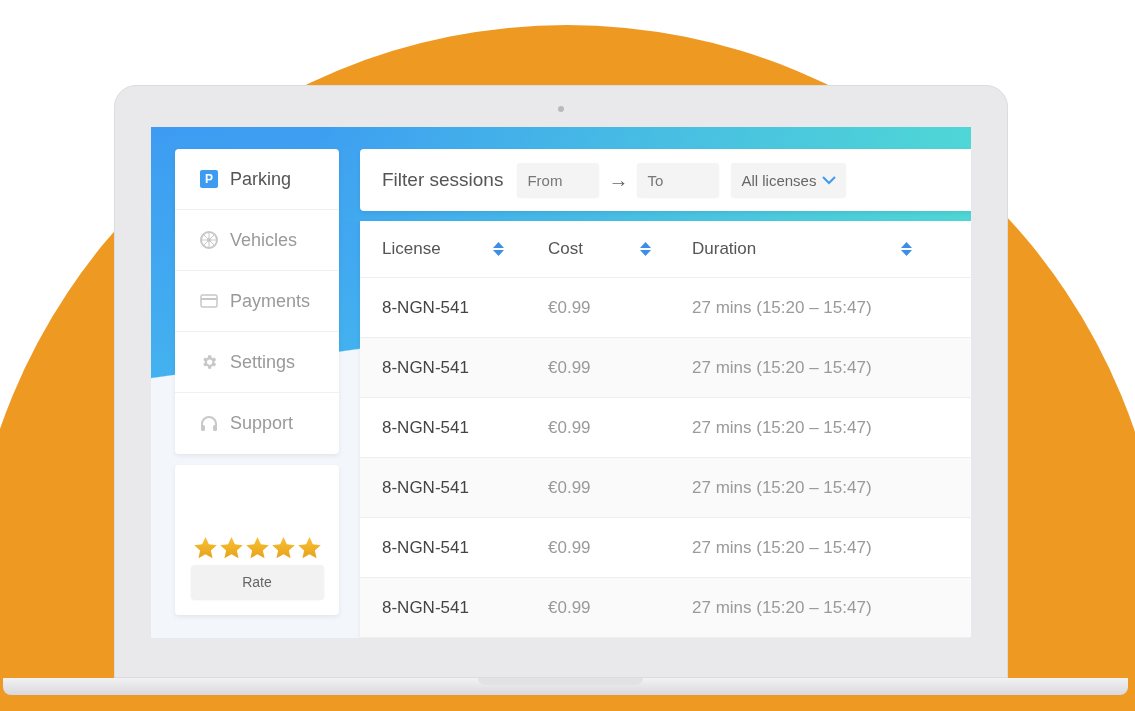  Describe the element at coordinates (209, 423) in the screenshot. I see `headset-icon` at that location.